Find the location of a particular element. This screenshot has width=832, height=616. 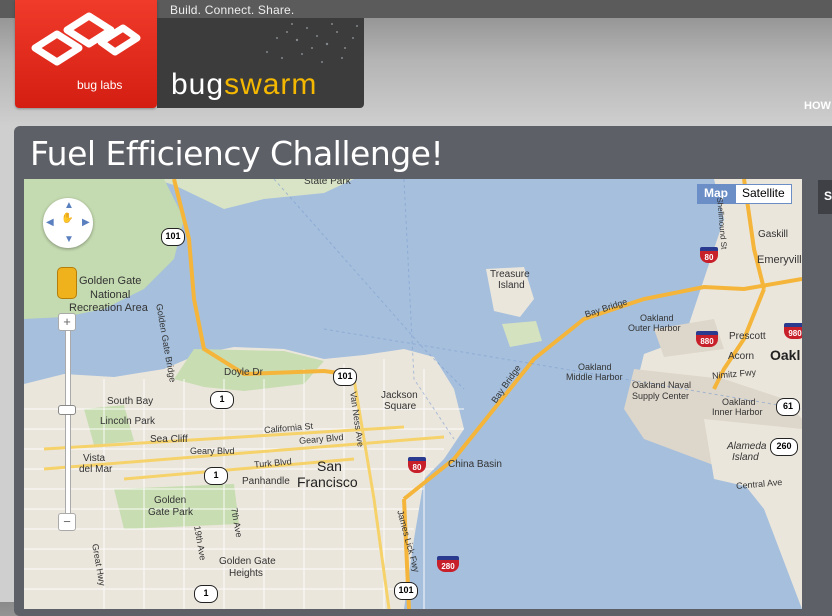

zoom-control: + − is located at coordinates (67, 423).